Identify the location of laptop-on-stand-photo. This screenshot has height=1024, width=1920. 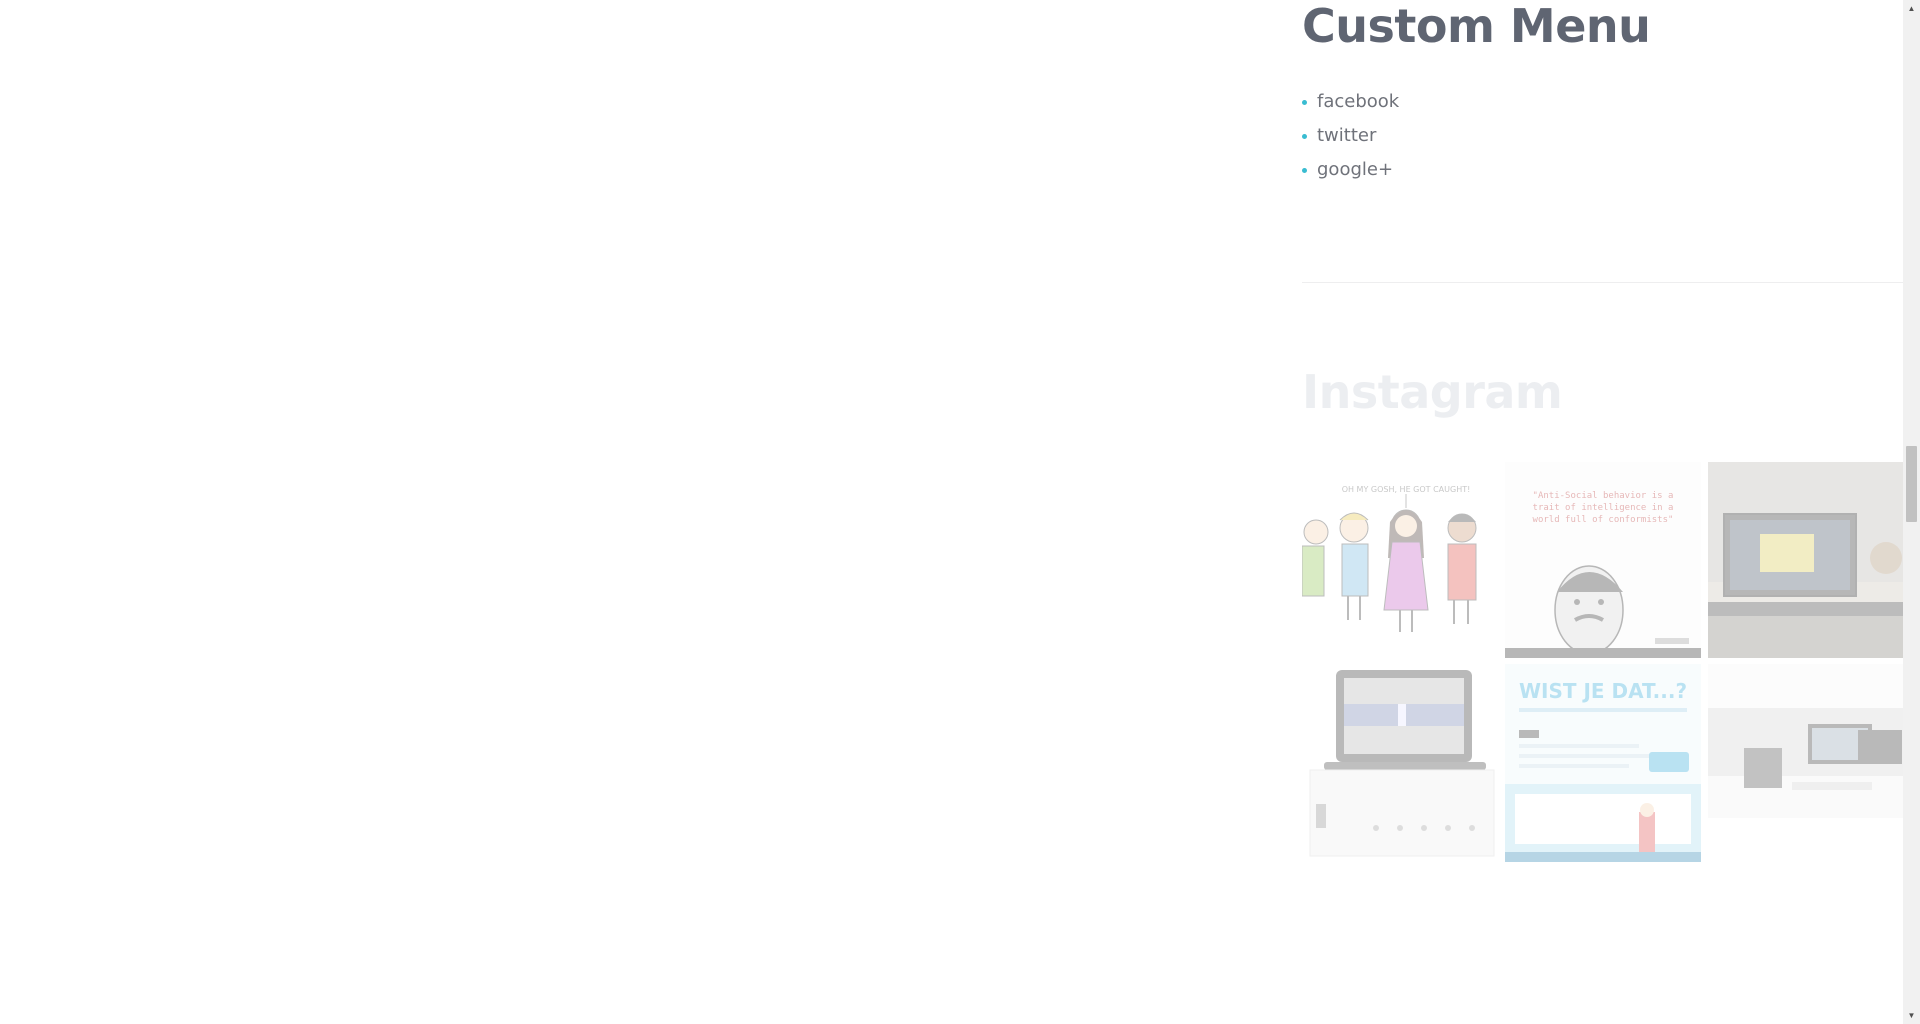
(1400, 763).